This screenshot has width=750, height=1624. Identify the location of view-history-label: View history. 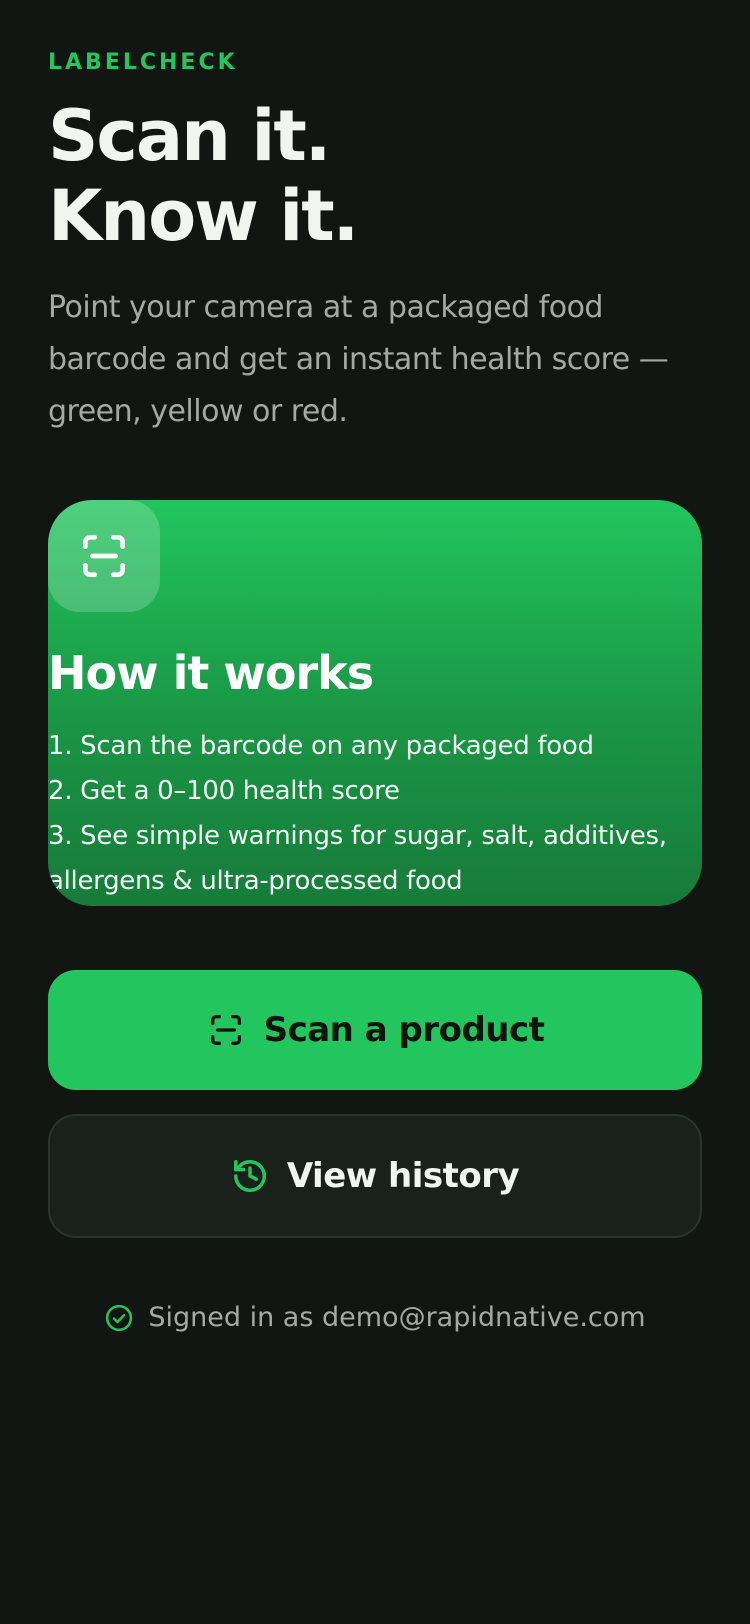
(403, 1176).